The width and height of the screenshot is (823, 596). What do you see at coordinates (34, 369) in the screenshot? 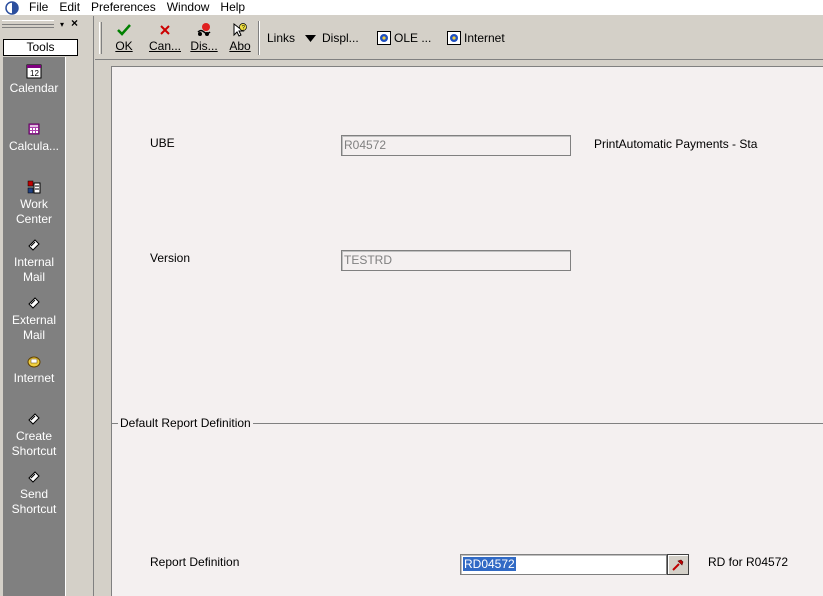
I see `tool-internet: Internet` at bounding box center [34, 369].